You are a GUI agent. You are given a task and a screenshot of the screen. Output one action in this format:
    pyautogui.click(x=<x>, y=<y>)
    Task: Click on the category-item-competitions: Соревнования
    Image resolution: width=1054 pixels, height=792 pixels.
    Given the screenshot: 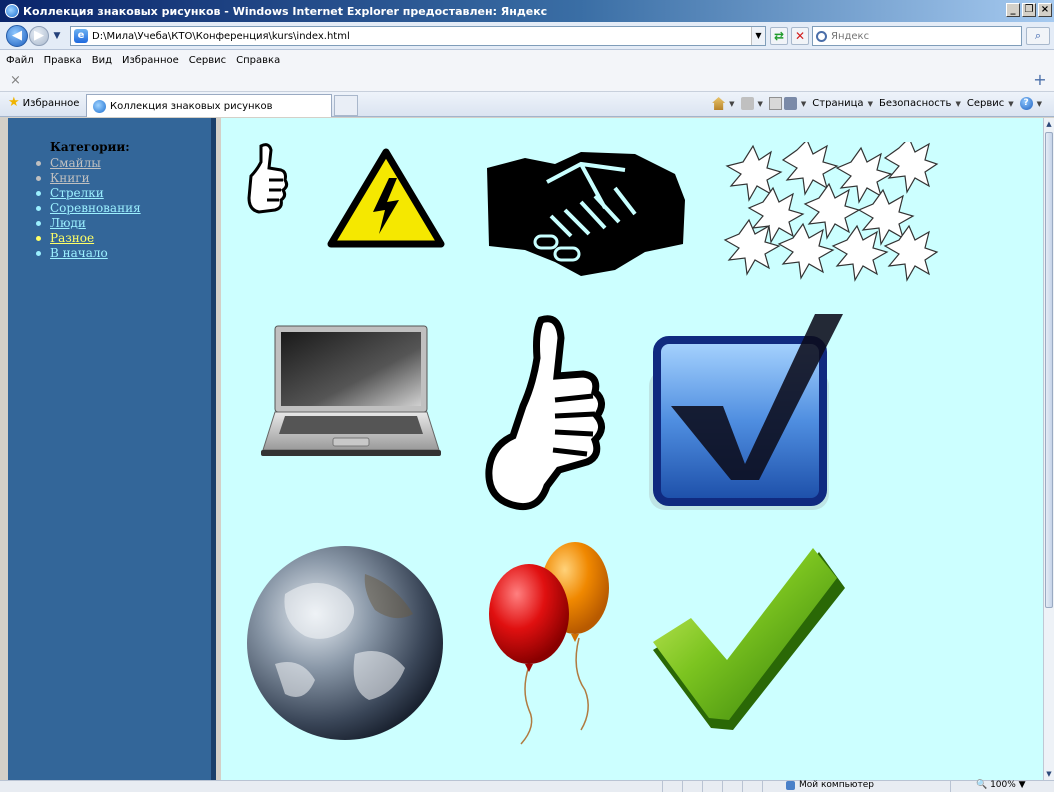 What is the action you would take?
    pyautogui.click(x=88, y=208)
    